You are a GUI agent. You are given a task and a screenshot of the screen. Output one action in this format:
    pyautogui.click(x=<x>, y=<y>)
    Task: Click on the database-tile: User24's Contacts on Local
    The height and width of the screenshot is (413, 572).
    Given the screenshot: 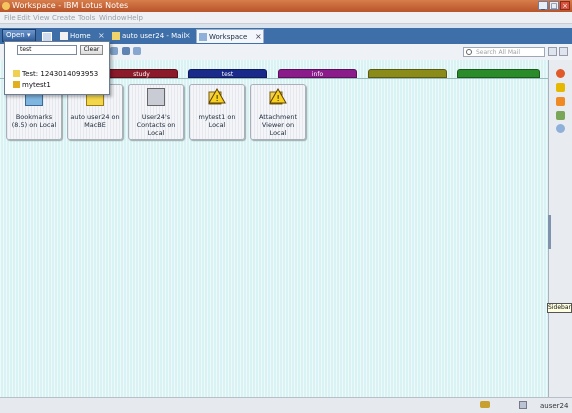 What is the action you would take?
    pyautogui.click(x=156, y=112)
    